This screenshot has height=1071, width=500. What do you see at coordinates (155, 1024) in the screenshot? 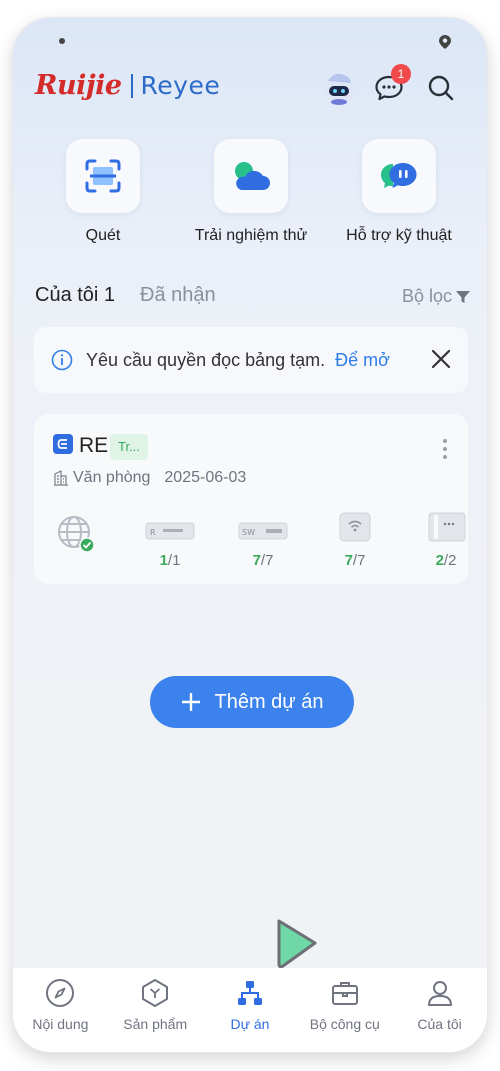
I see `nav-label: Sản phẩm` at bounding box center [155, 1024].